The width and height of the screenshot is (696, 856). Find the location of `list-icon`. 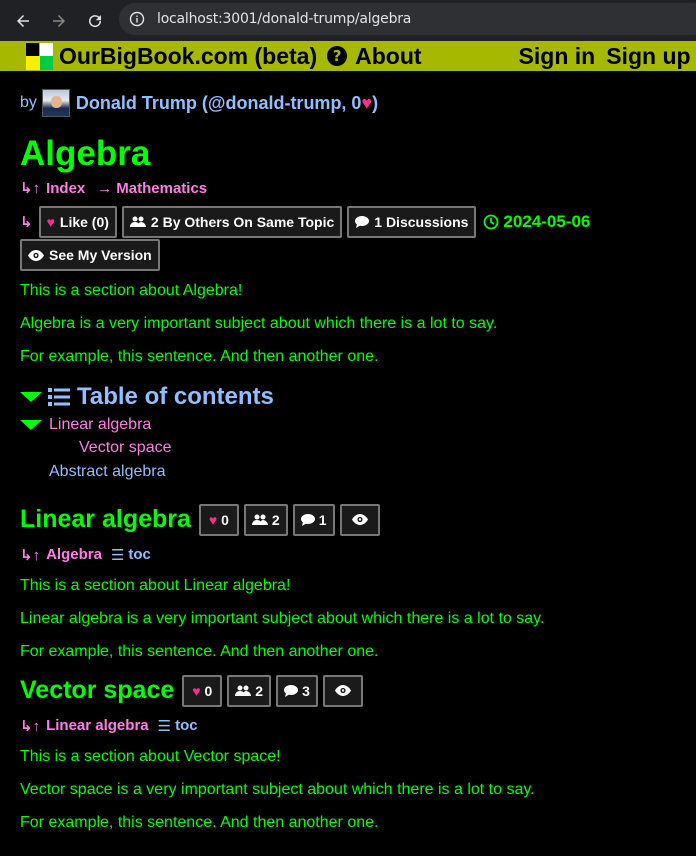

list-icon is located at coordinates (59, 397).